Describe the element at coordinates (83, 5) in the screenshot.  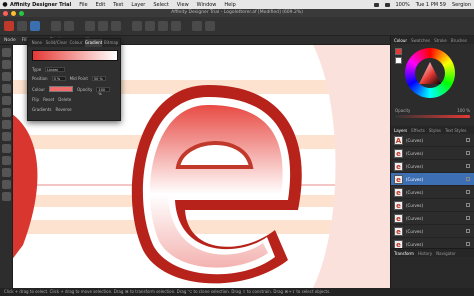
I see `menu-file: File` at that location.